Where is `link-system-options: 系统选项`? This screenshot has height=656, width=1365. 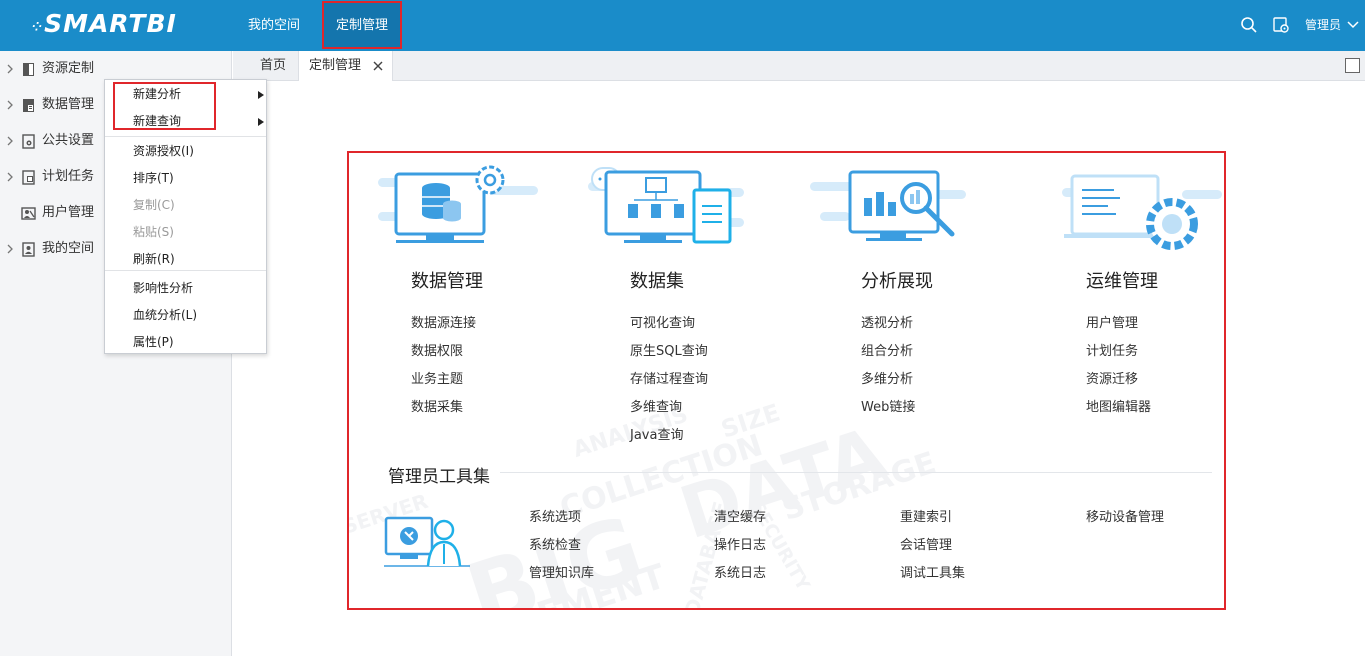 link-system-options: 系统选项 is located at coordinates (555, 515).